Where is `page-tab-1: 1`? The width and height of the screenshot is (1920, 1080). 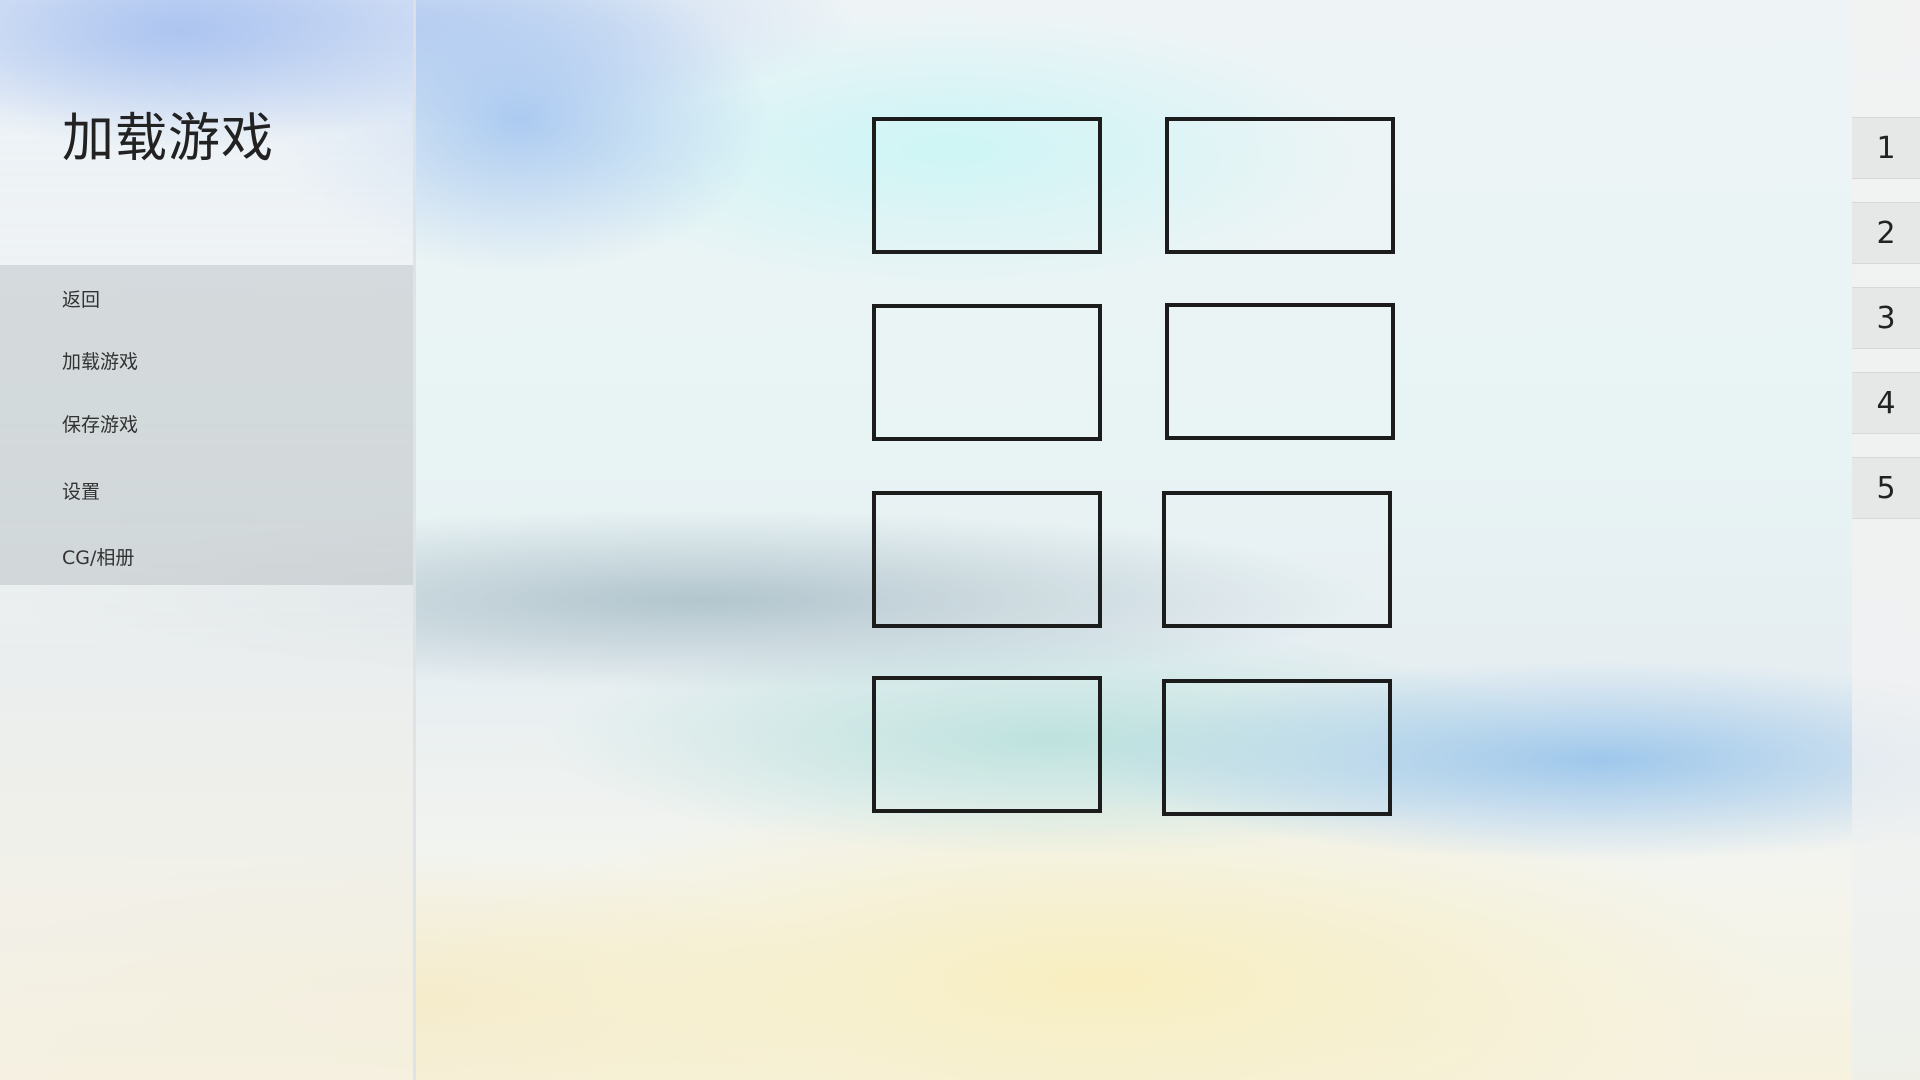 page-tab-1: 1 is located at coordinates (1886, 148).